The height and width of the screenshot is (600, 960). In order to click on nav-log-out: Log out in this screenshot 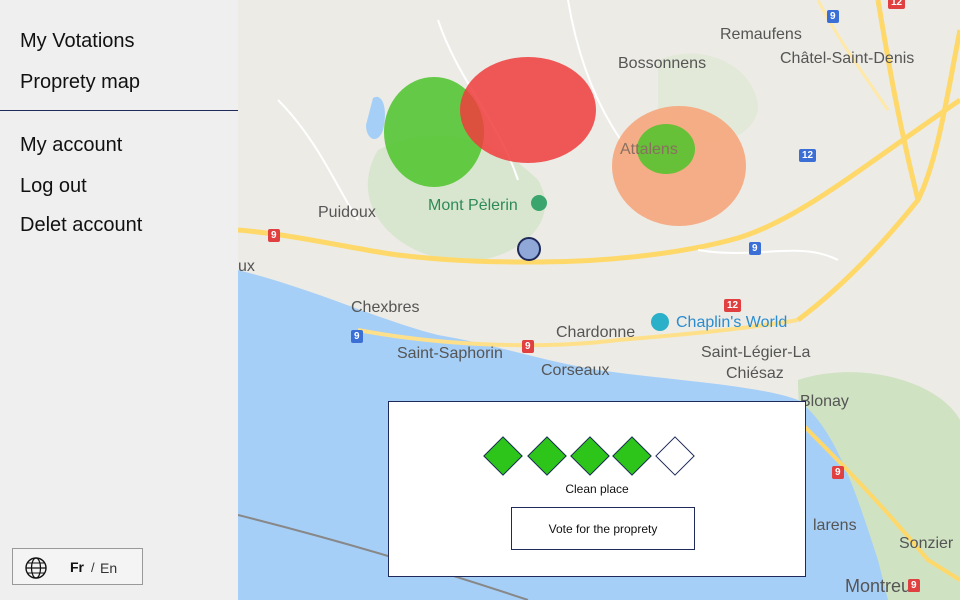, I will do `click(53, 186)`.